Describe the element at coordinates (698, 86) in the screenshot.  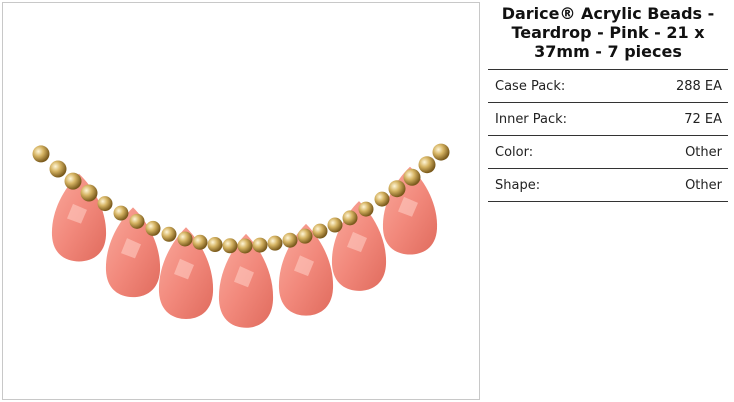
I see `spec-value: 288 EA` at that location.